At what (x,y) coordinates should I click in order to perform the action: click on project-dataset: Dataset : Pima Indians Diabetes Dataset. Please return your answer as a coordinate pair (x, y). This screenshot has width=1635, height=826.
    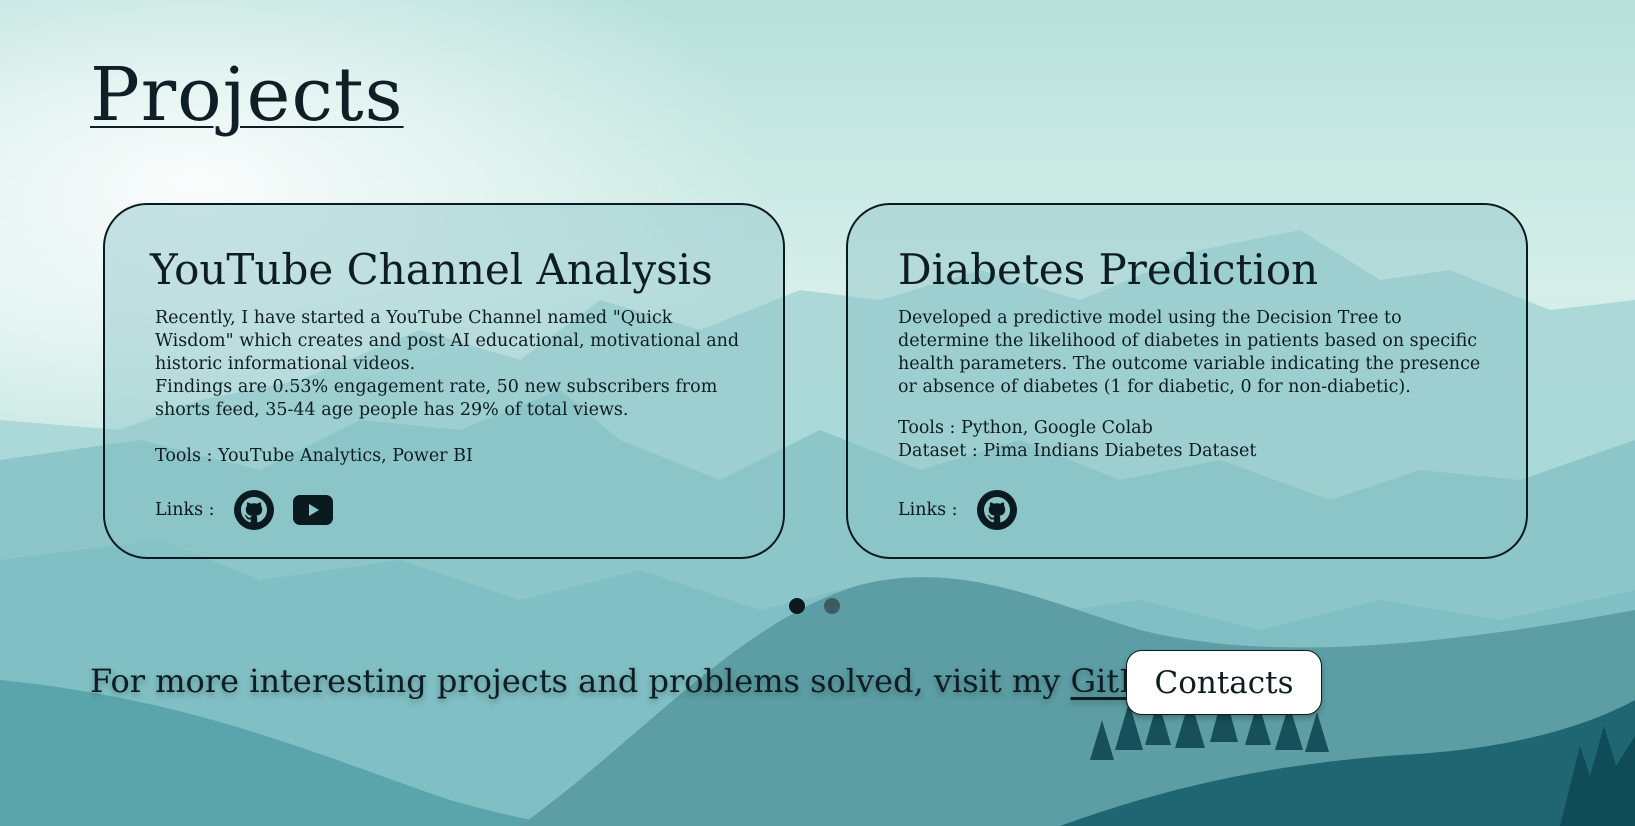
    Looking at the image, I should click on (1077, 451).